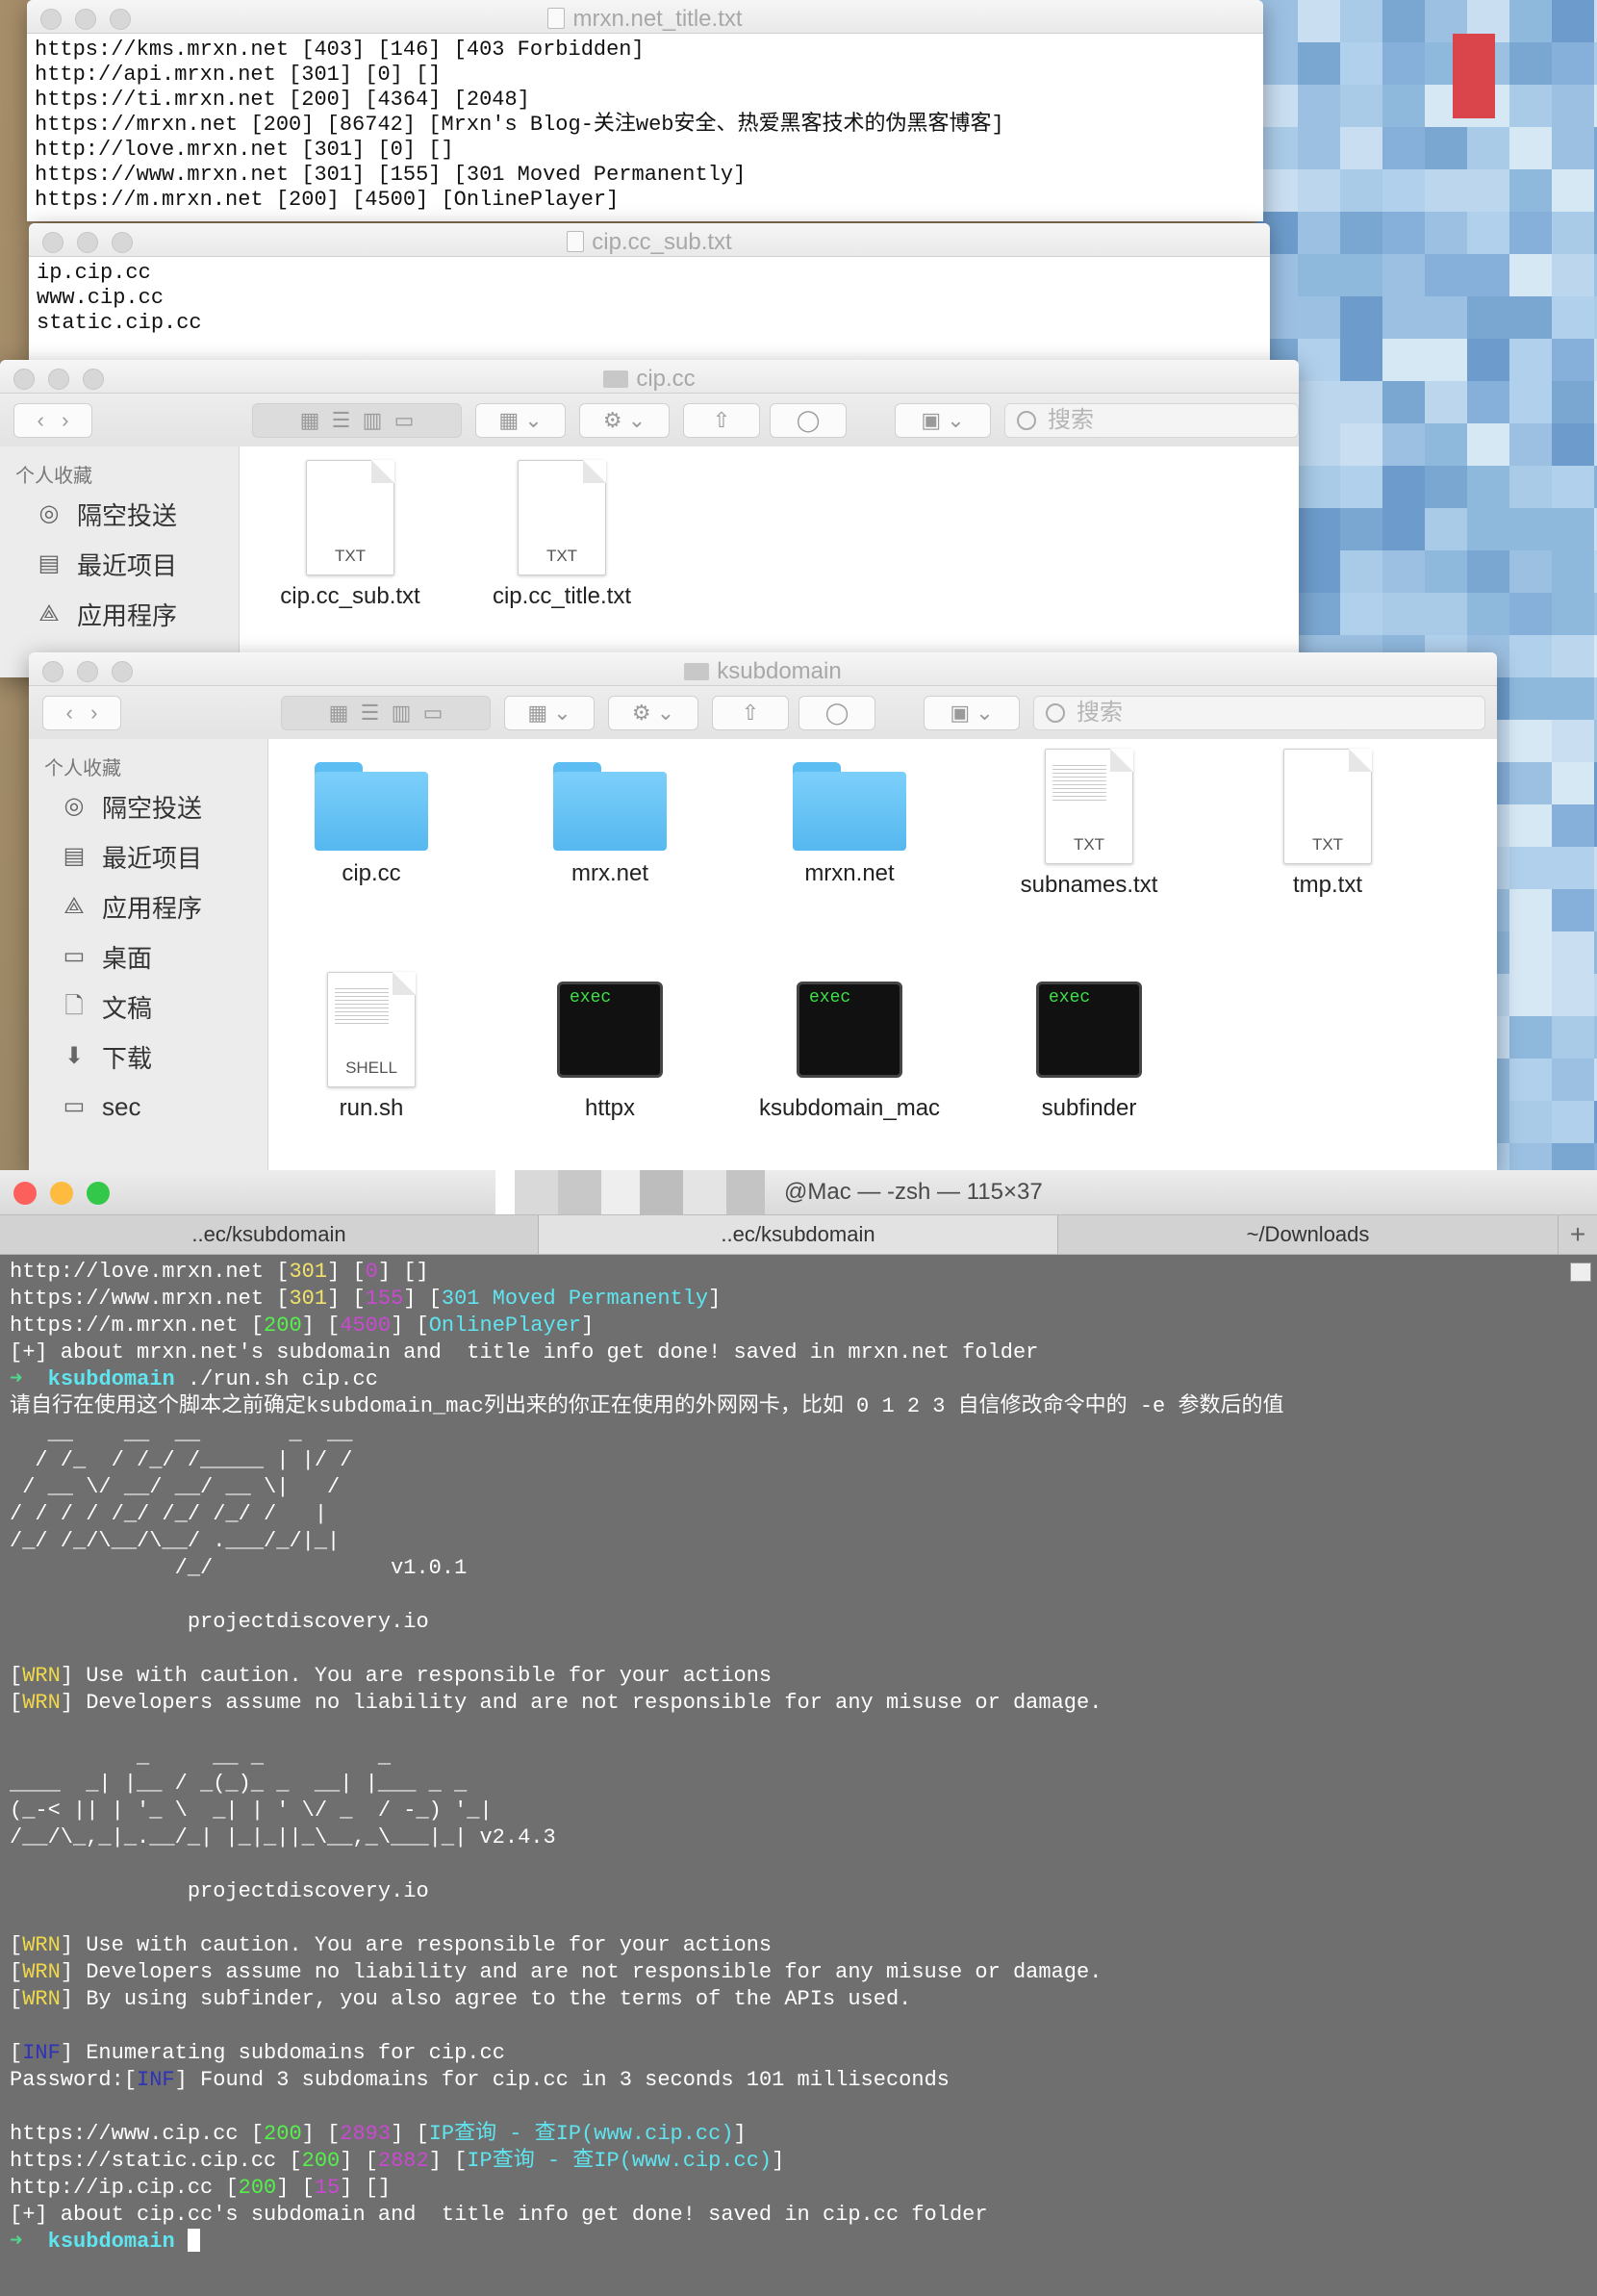 The width and height of the screenshot is (1597, 2296). I want to click on file-item: TXT tmp.txt, so click(1327, 824).